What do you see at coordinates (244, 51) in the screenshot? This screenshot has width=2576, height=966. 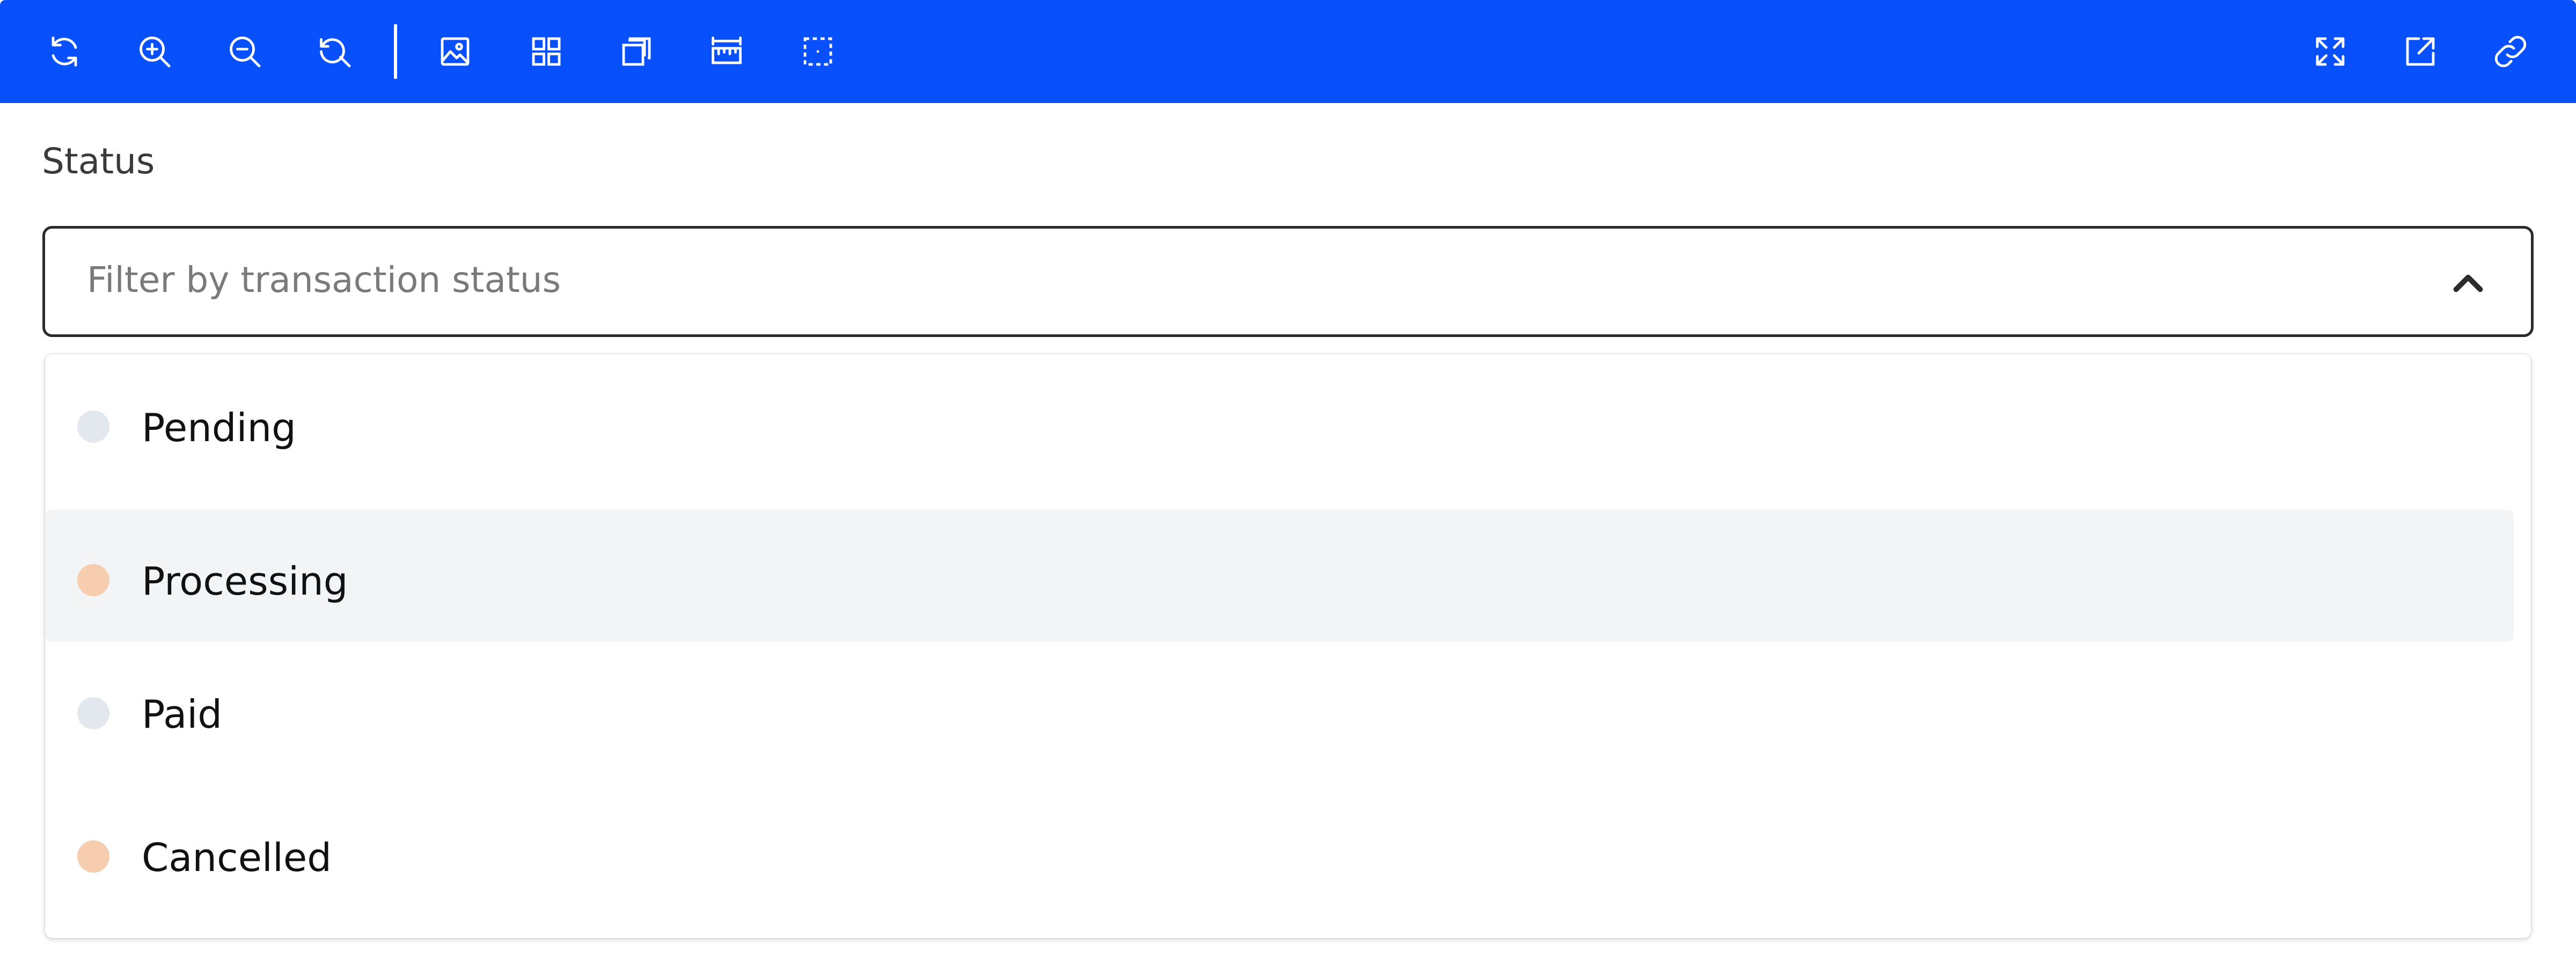 I see `zoom-out-icon` at bounding box center [244, 51].